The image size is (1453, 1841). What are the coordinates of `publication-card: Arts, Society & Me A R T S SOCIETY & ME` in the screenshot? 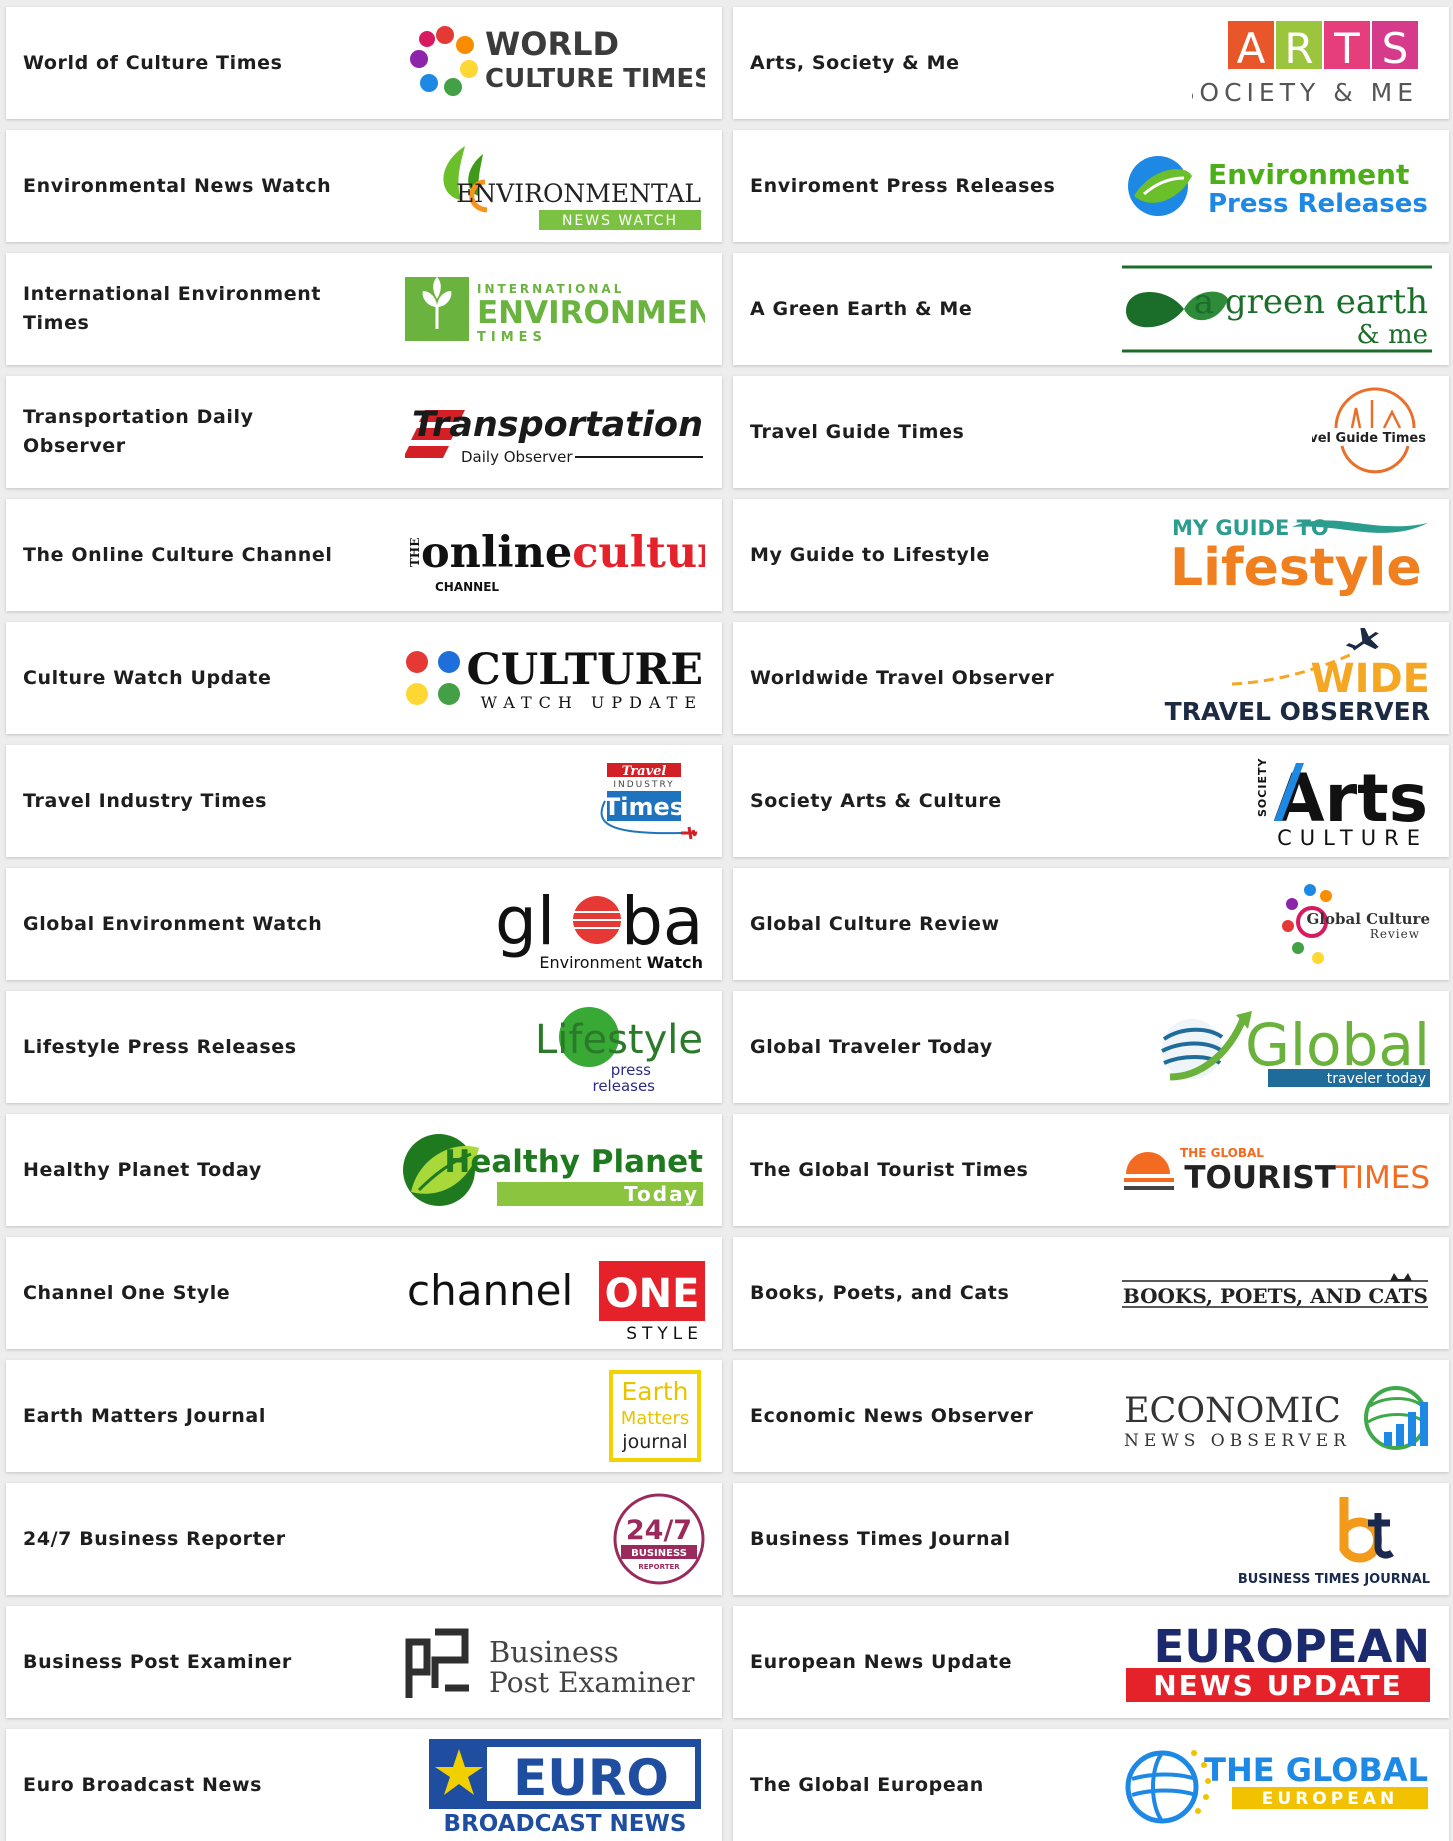 It's located at (1091, 63).